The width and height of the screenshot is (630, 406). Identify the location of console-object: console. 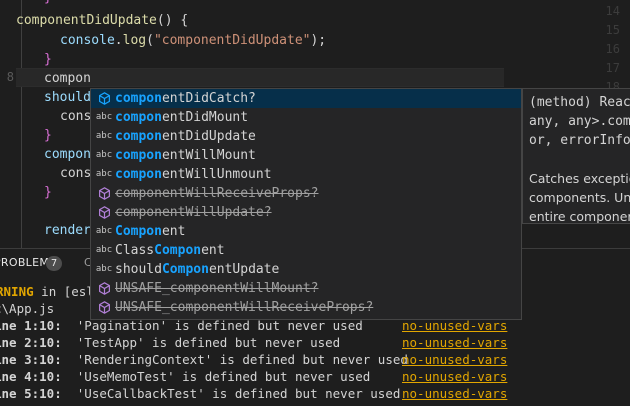
(87, 40).